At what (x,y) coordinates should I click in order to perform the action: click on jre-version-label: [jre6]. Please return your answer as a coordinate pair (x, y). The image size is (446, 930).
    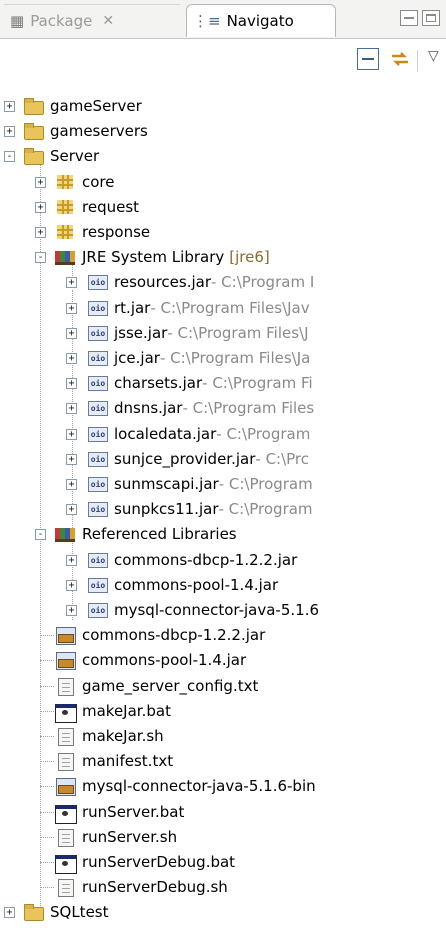
    Looking at the image, I should click on (249, 257).